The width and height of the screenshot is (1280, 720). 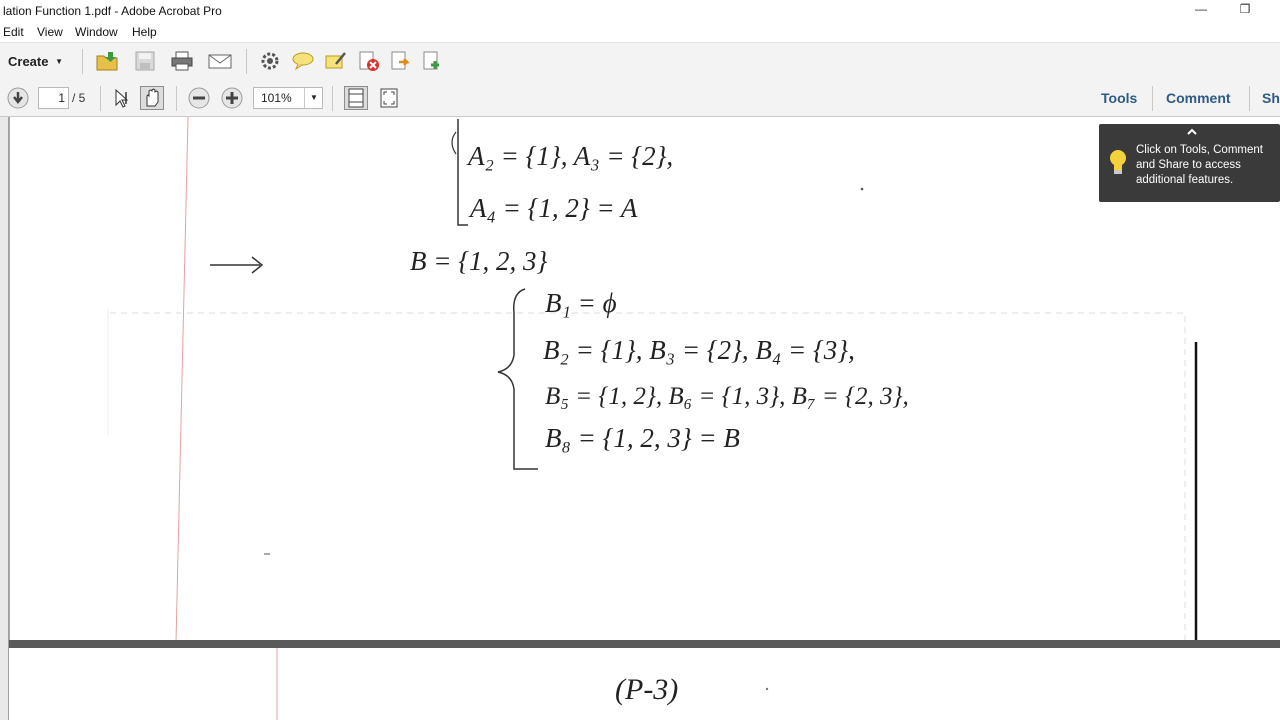 What do you see at coordinates (699, 350) in the screenshot?
I see `note-line-b2-b4: B₂ = {1}, B₃ = {2}, B₄ = {3},` at bounding box center [699, 350].